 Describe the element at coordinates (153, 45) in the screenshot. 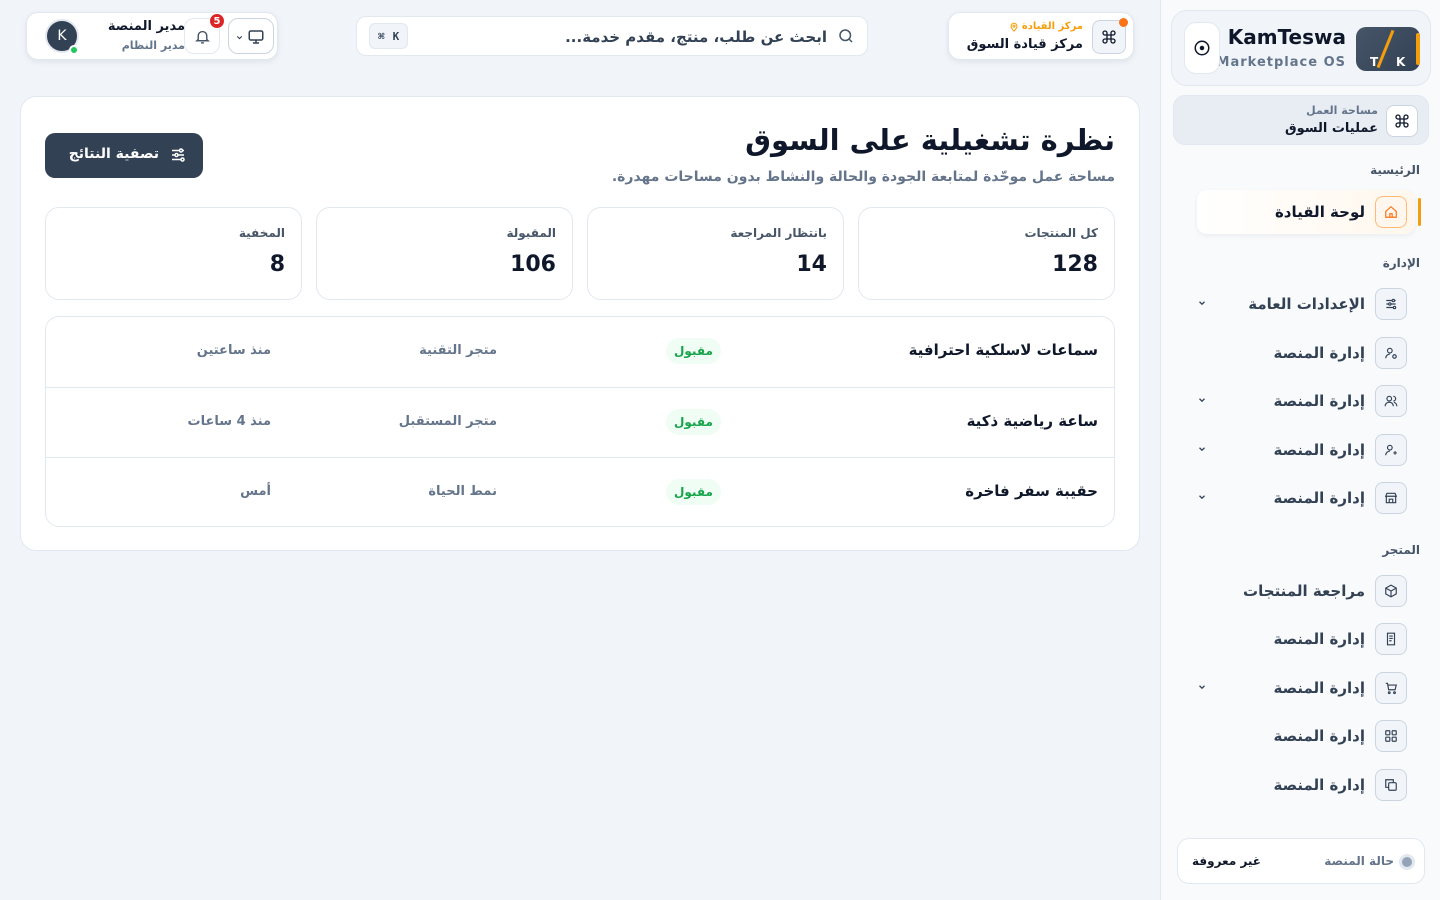

I see `user-role: مدير النظام` at that location.